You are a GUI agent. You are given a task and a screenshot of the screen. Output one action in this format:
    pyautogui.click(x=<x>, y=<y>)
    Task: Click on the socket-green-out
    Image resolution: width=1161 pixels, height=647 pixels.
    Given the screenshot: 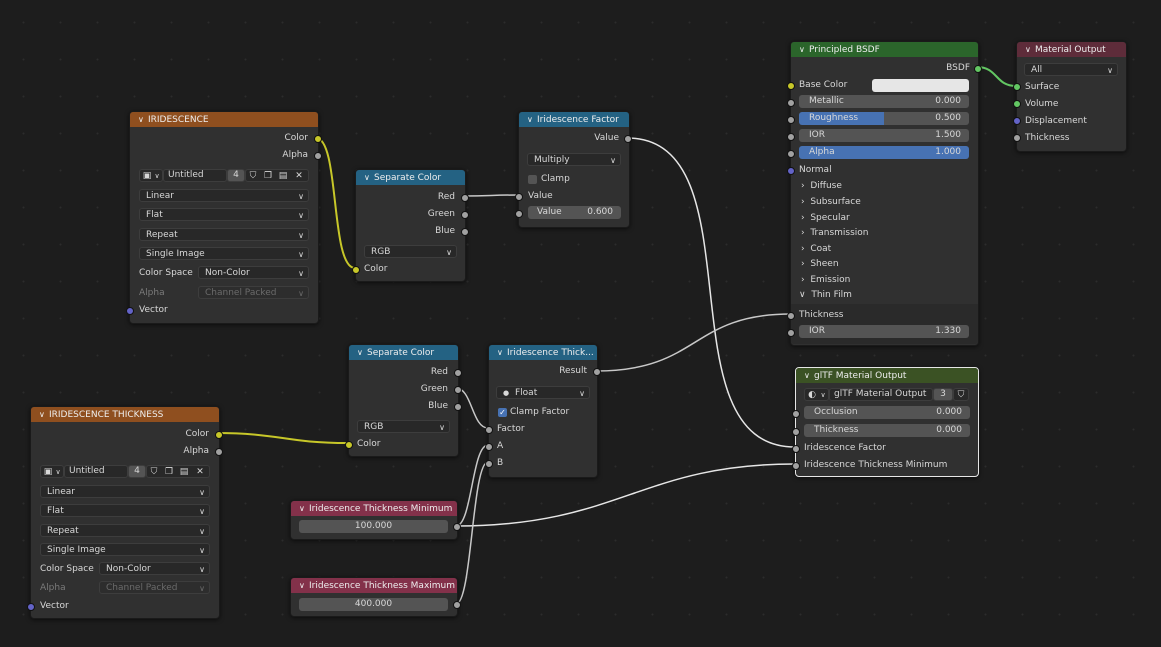 What is the action you would take?
    pyautogui.click(x=458, y=390)
    